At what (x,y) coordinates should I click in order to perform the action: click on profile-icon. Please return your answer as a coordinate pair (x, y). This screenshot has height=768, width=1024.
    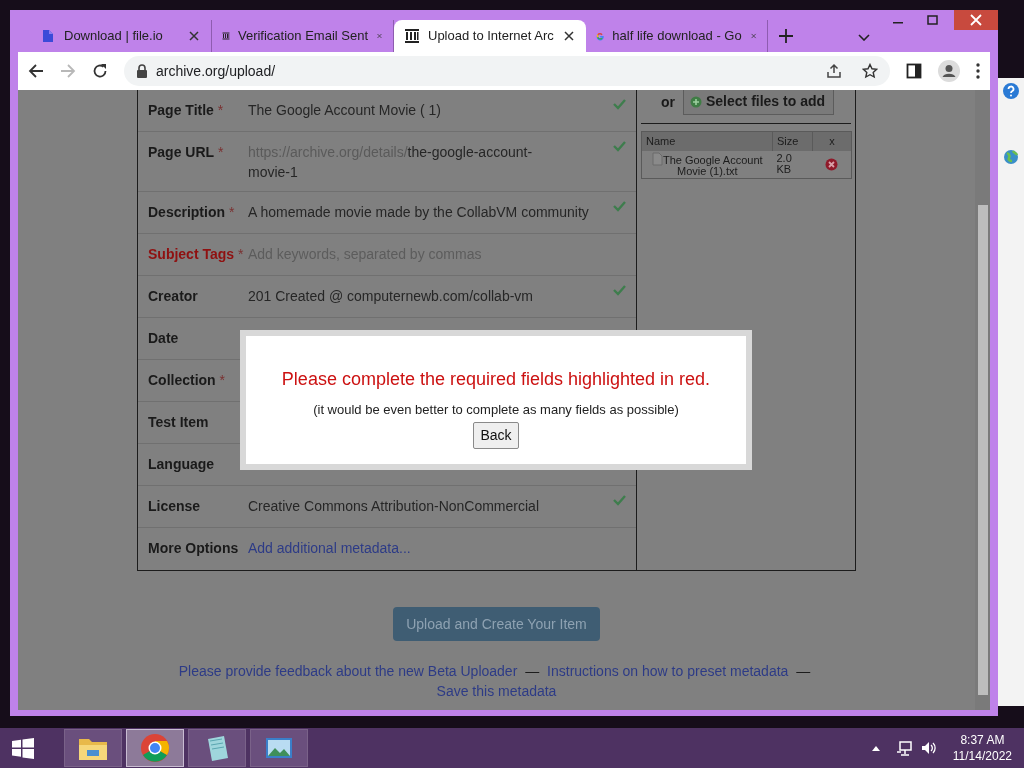
    Looking at the image, I should click on (949, 71).